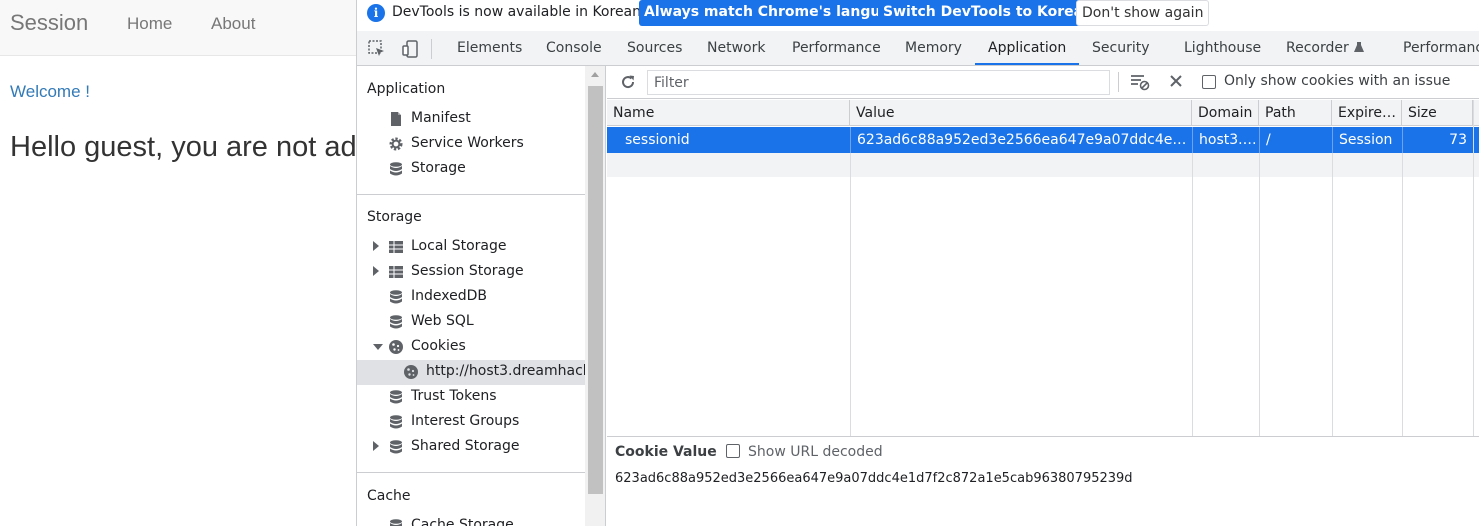 The width and height of the screenshot is (1479, 526). Describe the element at coordinates (465, 446) in the screenshot. I see `sidebar-item-label: Shared Storage` at that location.